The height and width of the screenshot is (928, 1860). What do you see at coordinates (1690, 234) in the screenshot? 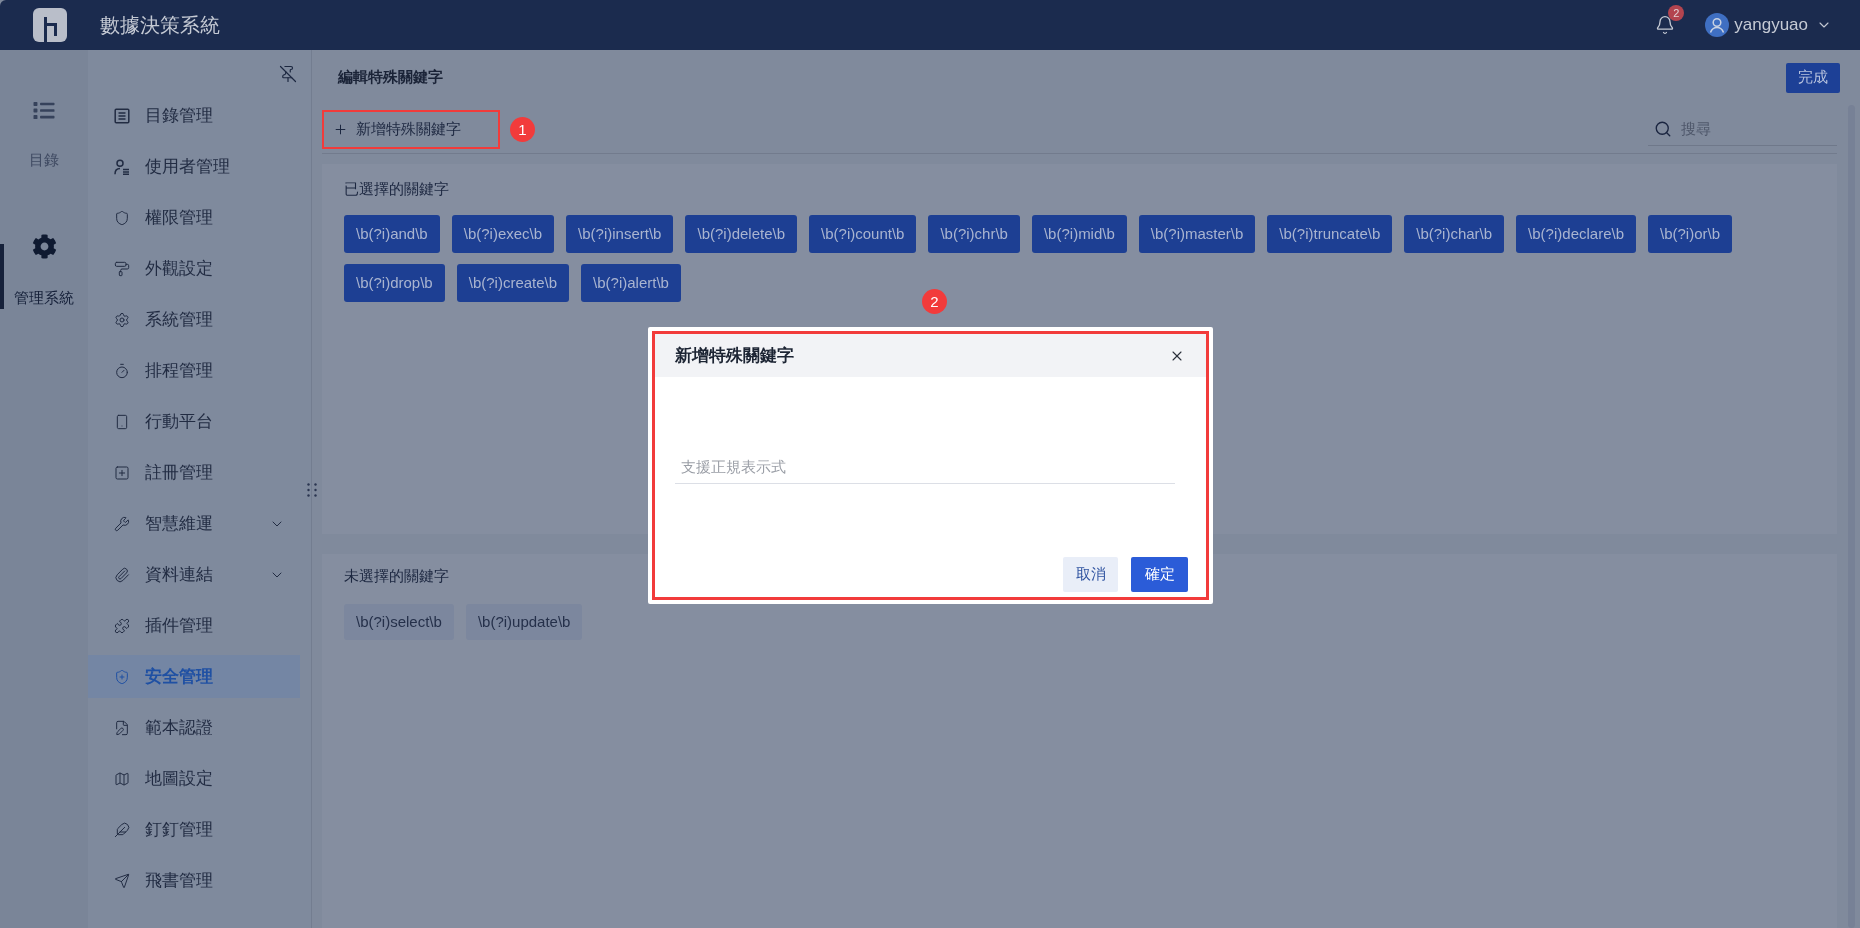
I see `keyword-tag: \b(?i)or\b` at bounding box center [1690, 234].